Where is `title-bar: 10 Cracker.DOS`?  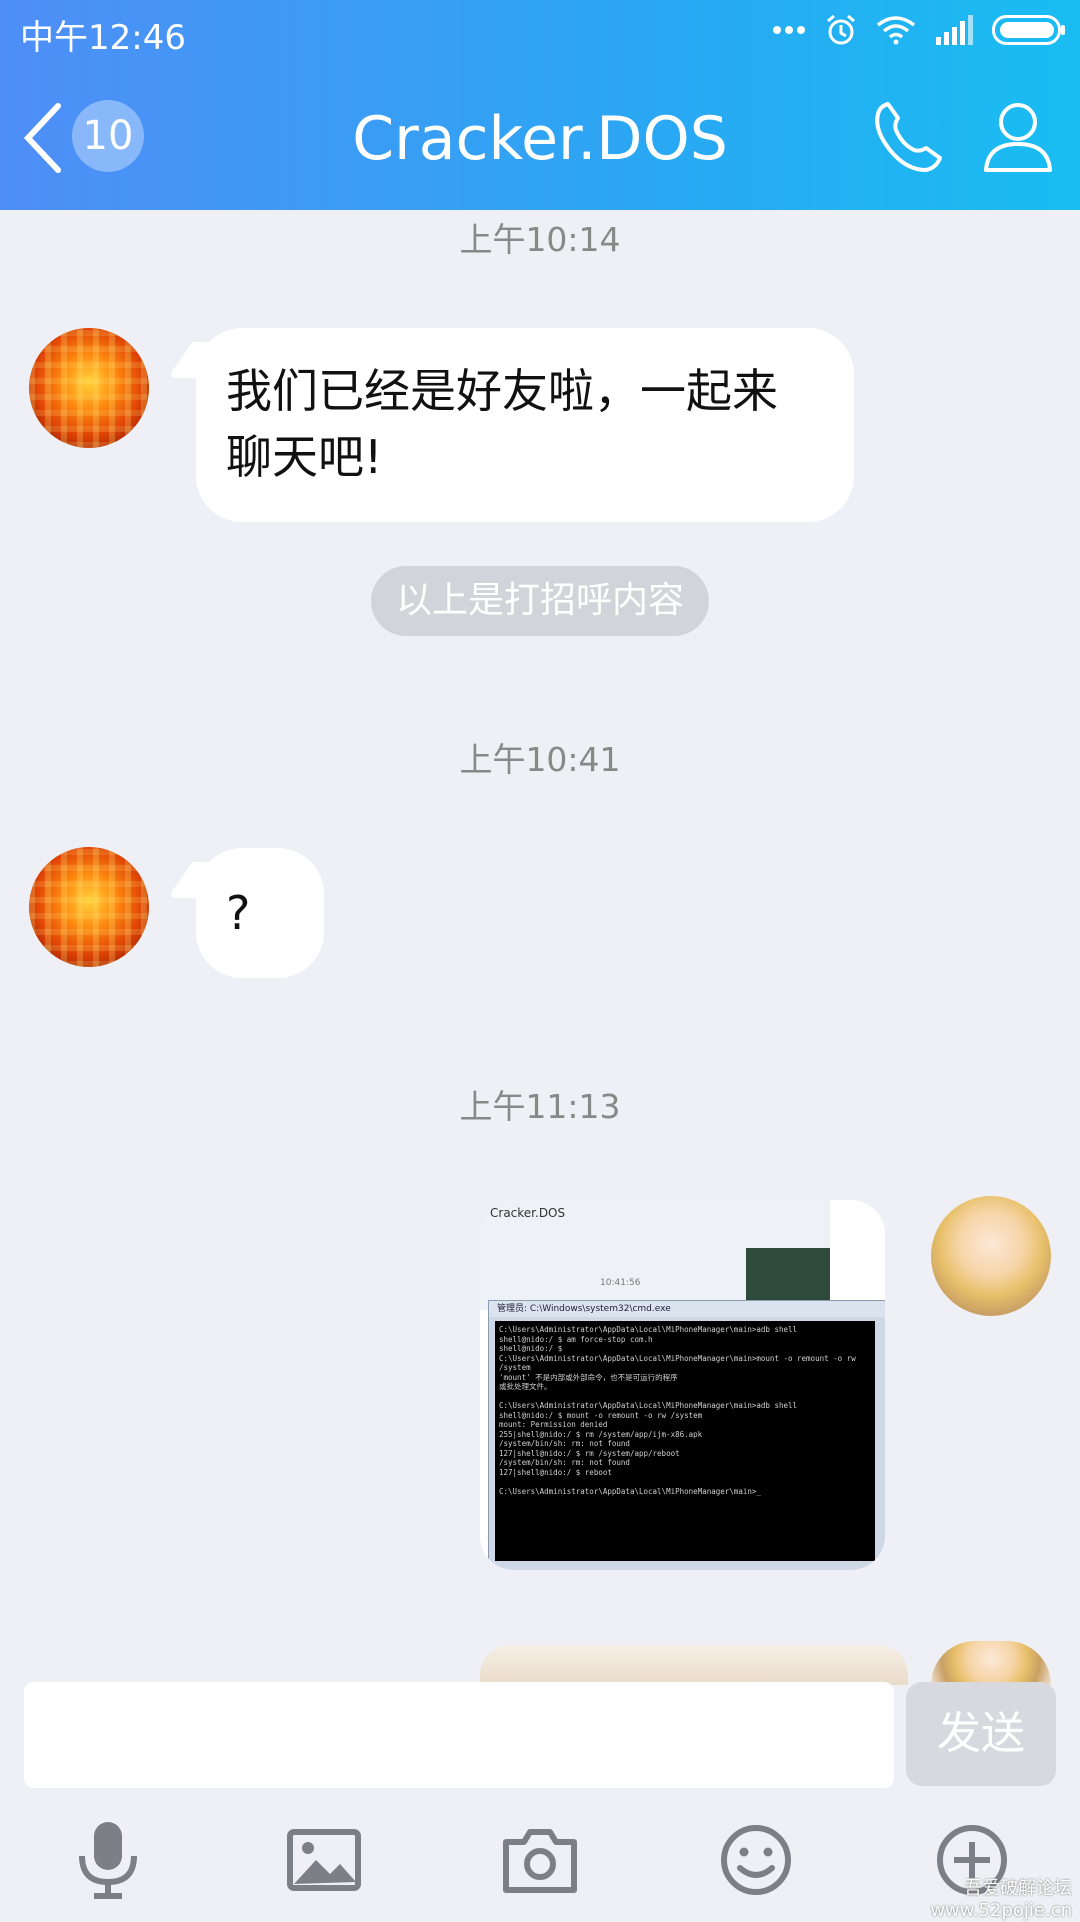
title-bar: 10 Cracker.DOS is located at coordinates (540, 135).